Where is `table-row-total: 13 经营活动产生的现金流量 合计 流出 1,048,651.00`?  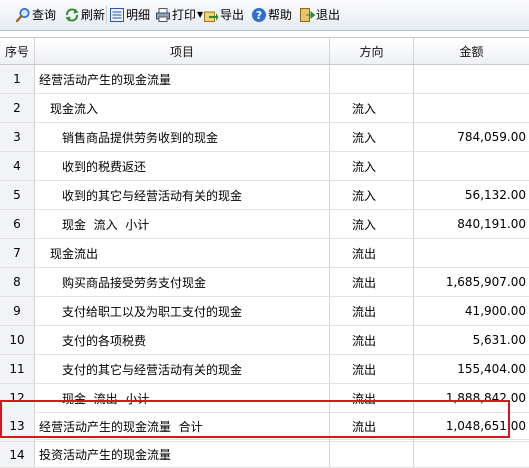 table-row-total: 13 经营活动产生的现金流量 合计 流出 1,048,651.00 is located at coordinates (264, 422).